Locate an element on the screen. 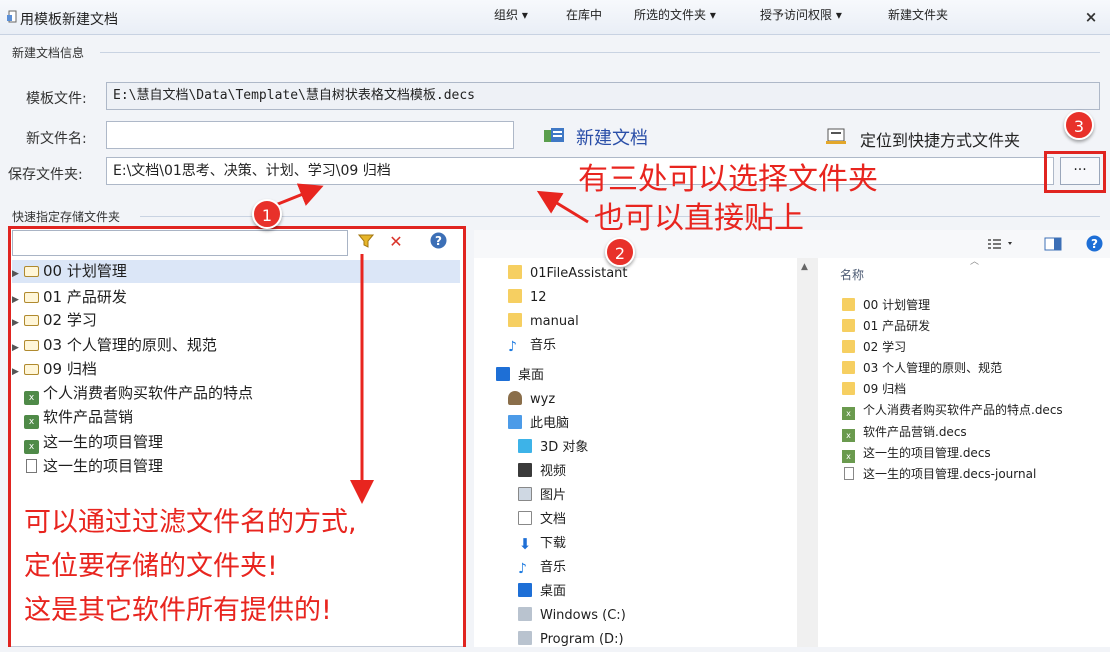 The height and width of the screenshot is (652, 1110). annotation-filter-line-1: 可以通过过滤文件名的方式, is located at coordinates (190, 522).